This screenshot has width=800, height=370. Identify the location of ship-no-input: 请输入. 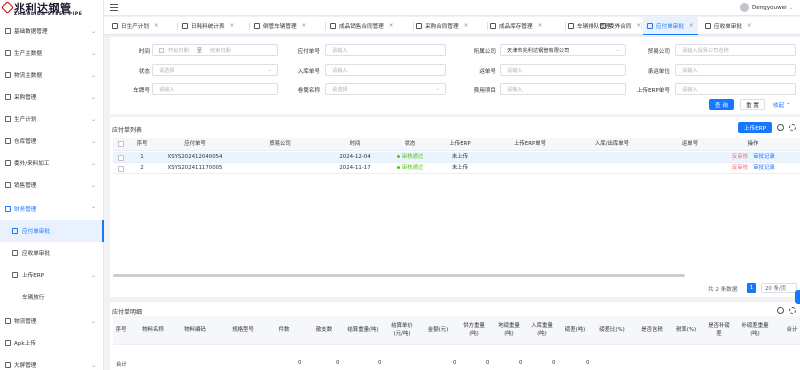
(563, 70).